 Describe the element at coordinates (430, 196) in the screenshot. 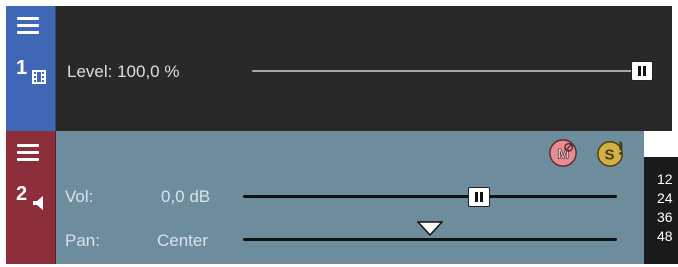

I see `vol-slider-track` at that location.